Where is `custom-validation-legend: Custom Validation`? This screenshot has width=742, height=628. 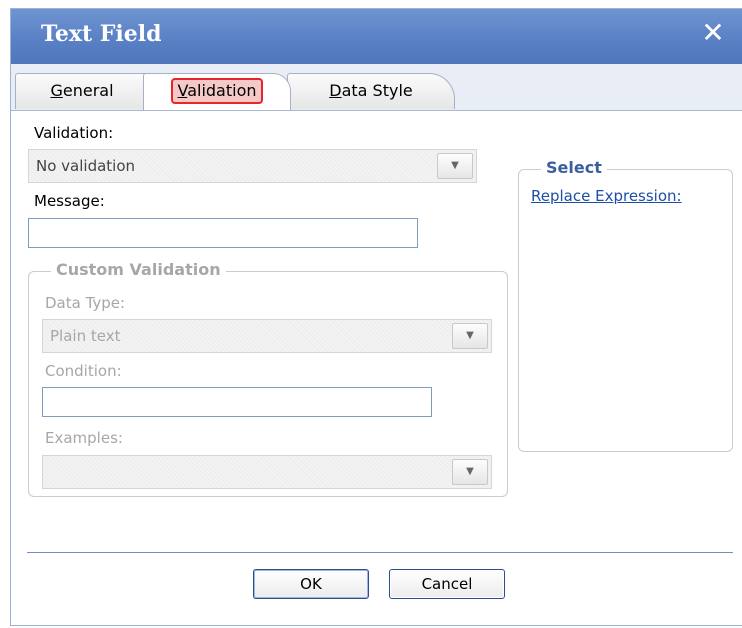
custom-validation-legend: Custom Validation is located at coordinates (138, 269).